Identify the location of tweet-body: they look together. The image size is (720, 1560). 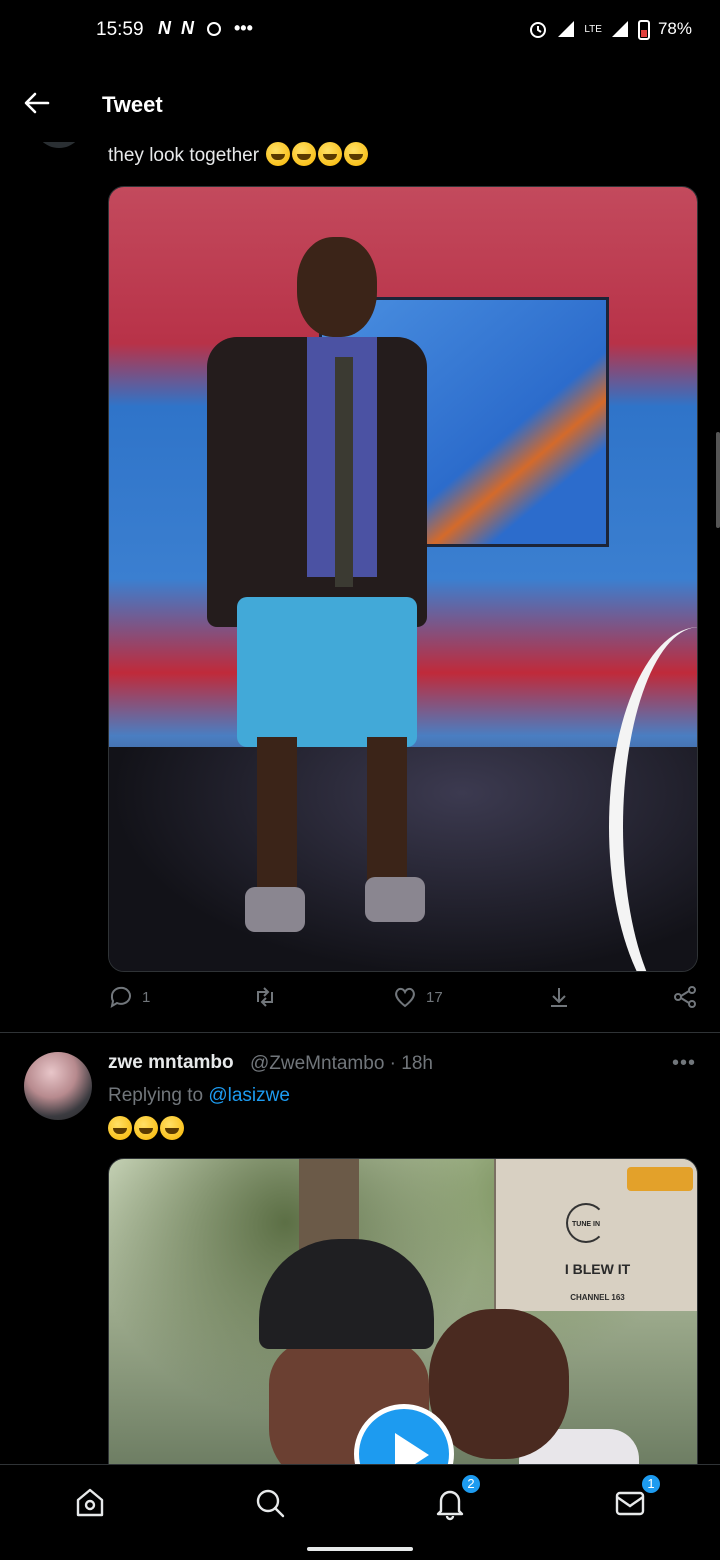
(184, 155).